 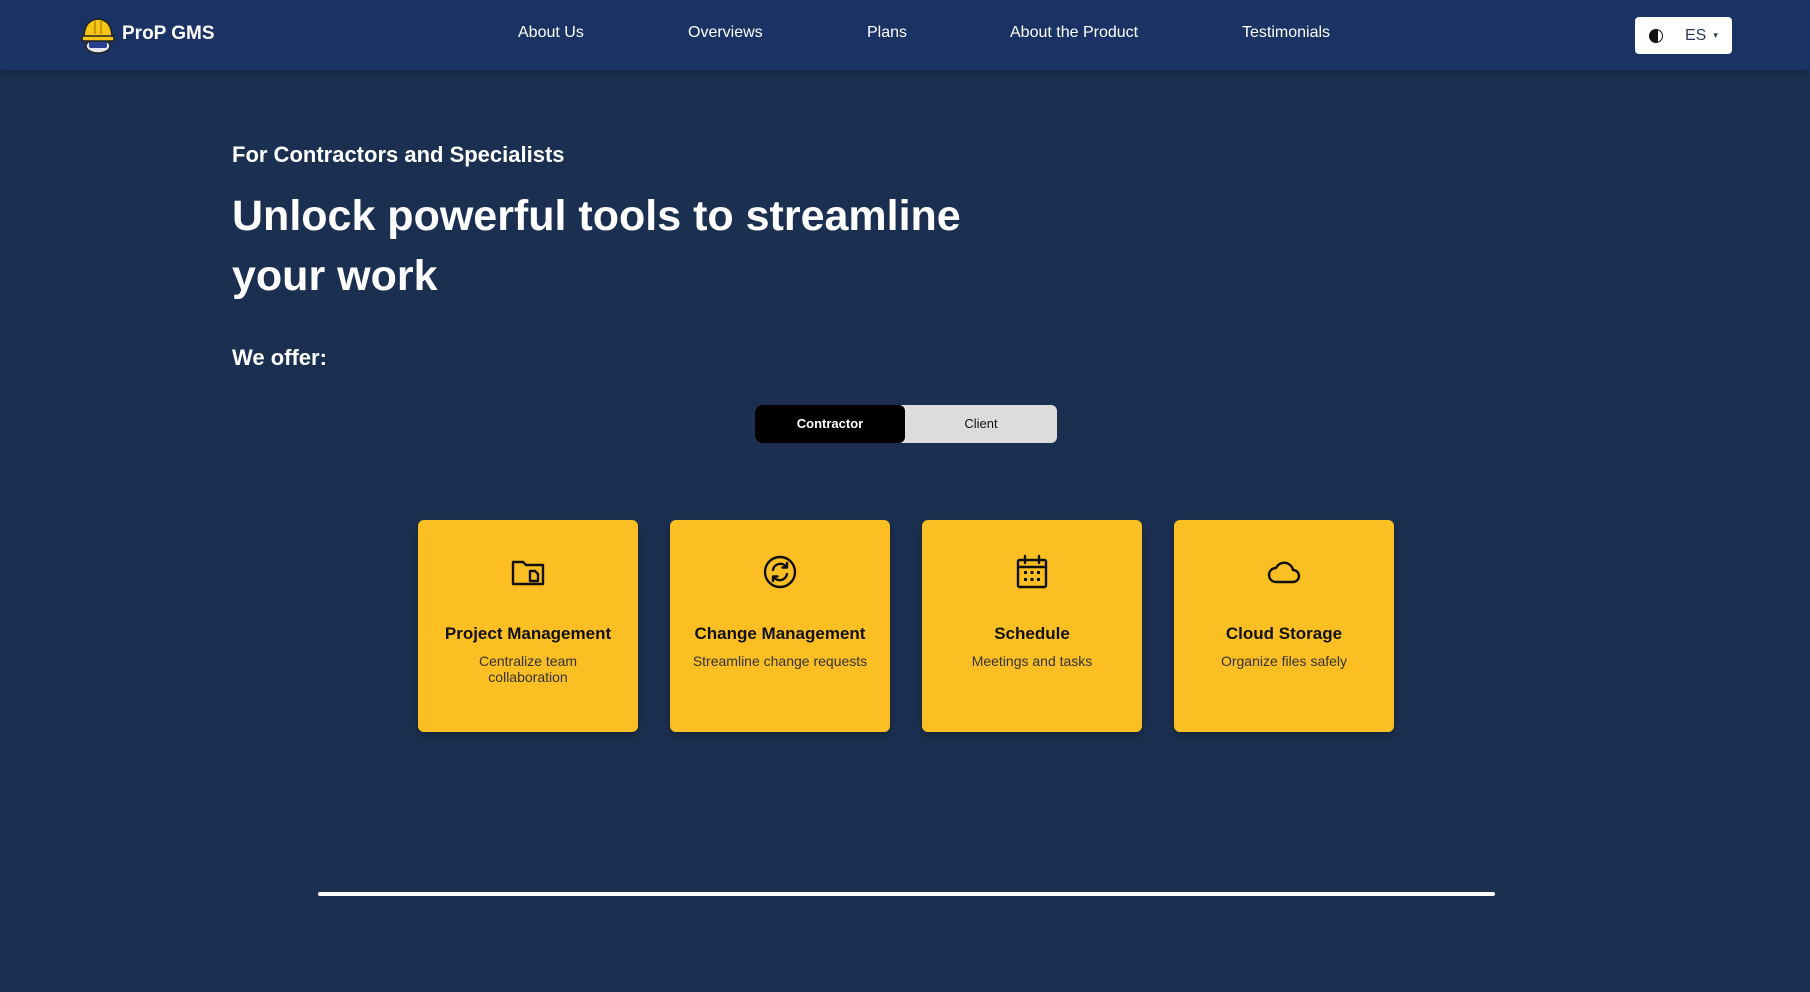 I want to click on audience-toggle: Contractor Client, so click(x=906, y=424).